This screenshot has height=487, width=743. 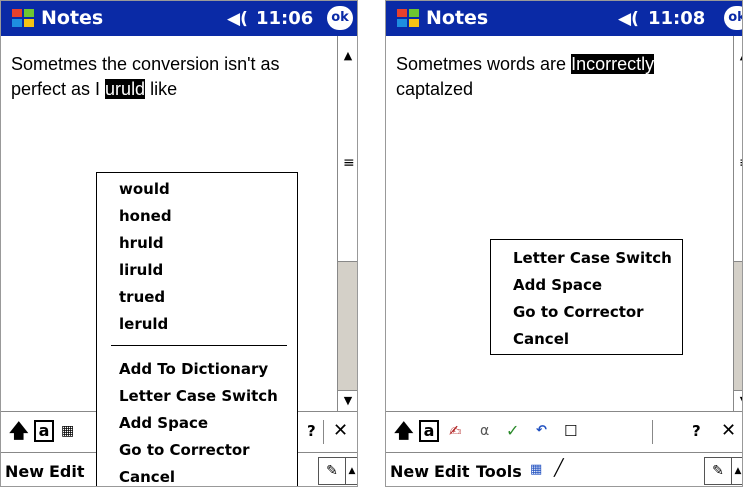 What do you see at coordinates (144, 189) in the screenshot?
I see `suggestion-item: would` at bounding box center [144, 189].